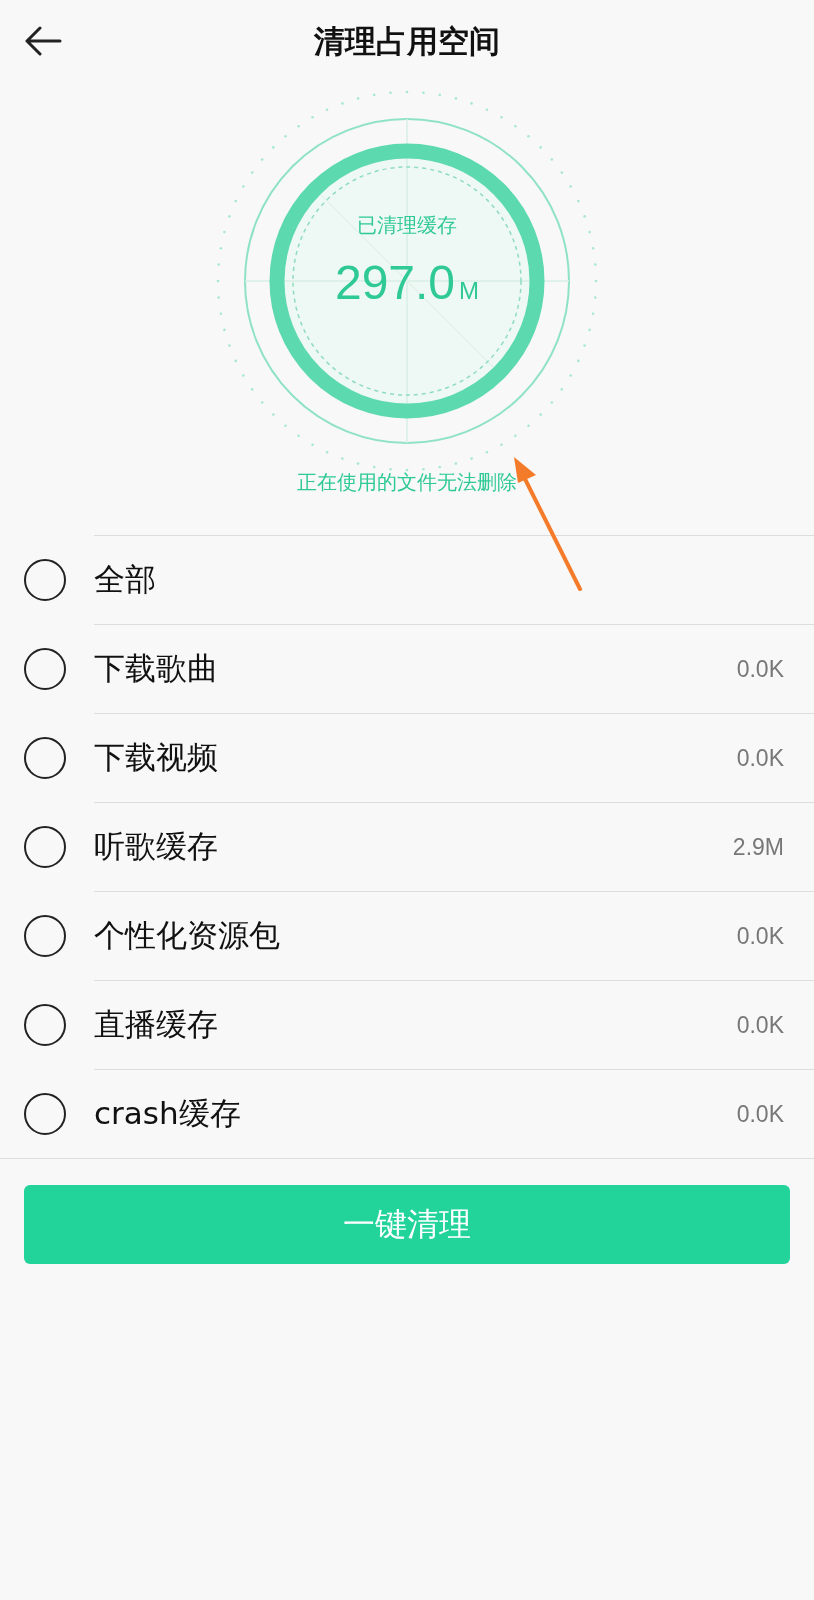  I want to click on item-label: 个性化资源包, so click(187, 935).